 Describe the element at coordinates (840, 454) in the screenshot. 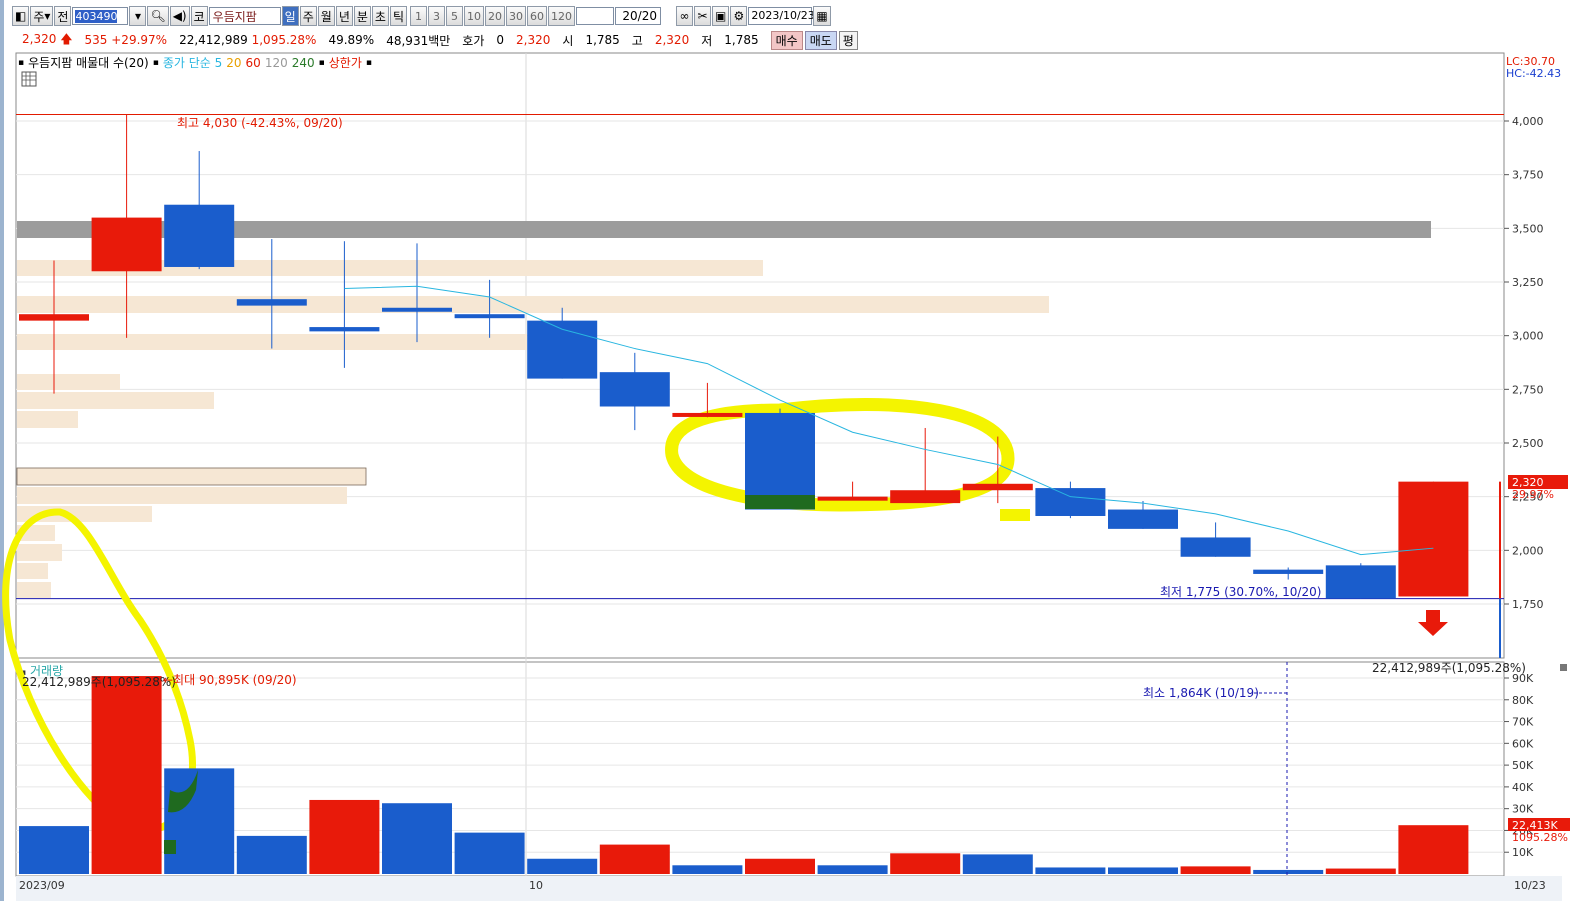

I see `highlight-ellipse` at that location.